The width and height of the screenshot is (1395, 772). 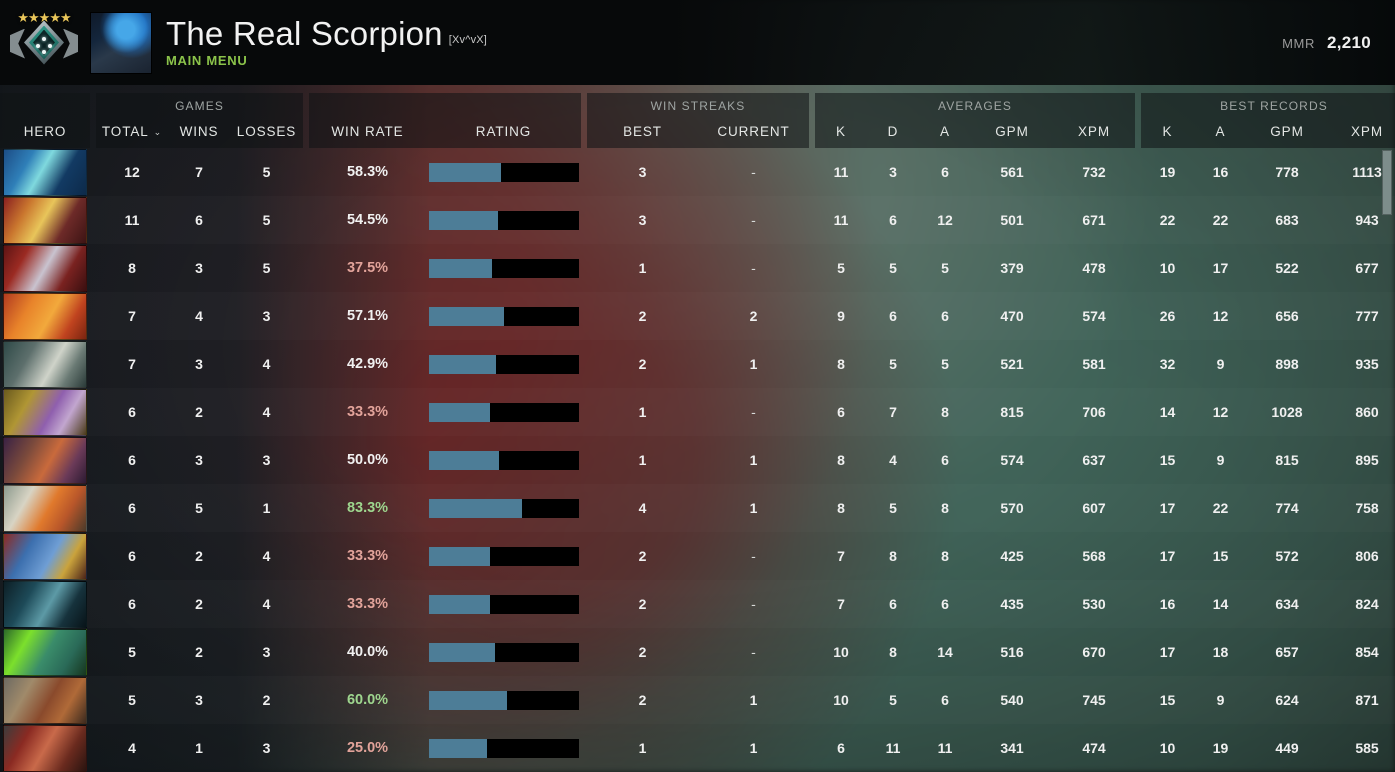 I want to click on cell-avg-d: 5, so click(x=893, y=364).